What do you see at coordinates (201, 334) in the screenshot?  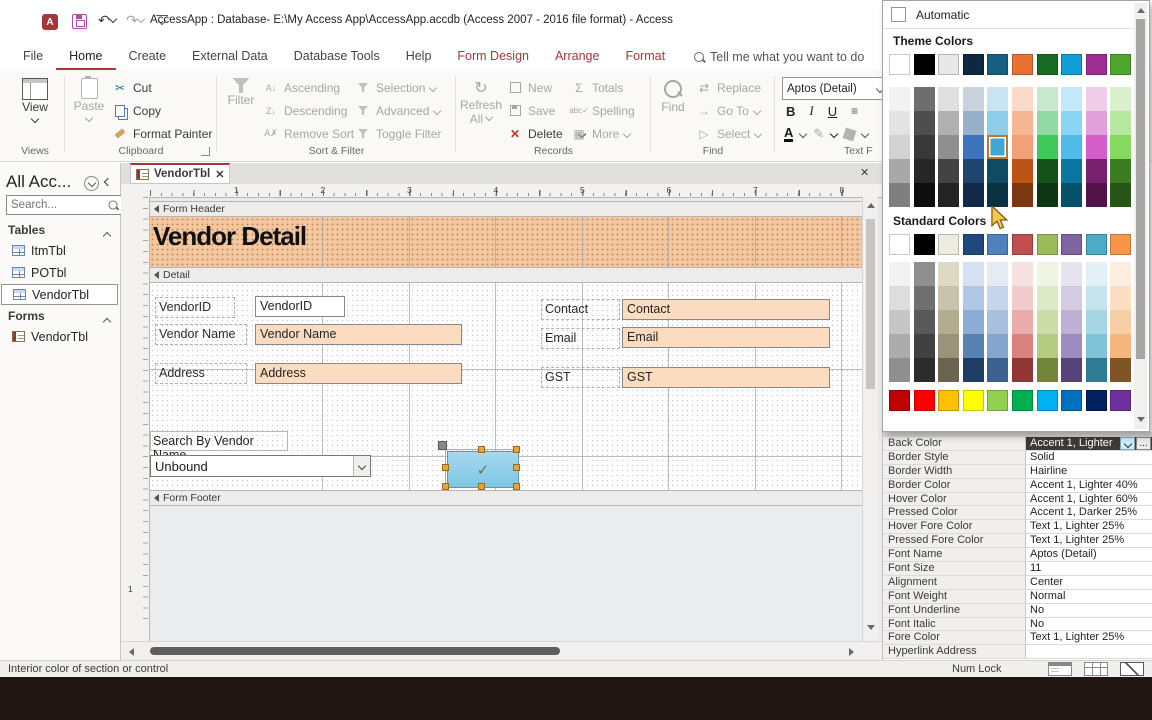 I see `field-label-vendor-name: Vendor Name` at bounding box center [201, 334].